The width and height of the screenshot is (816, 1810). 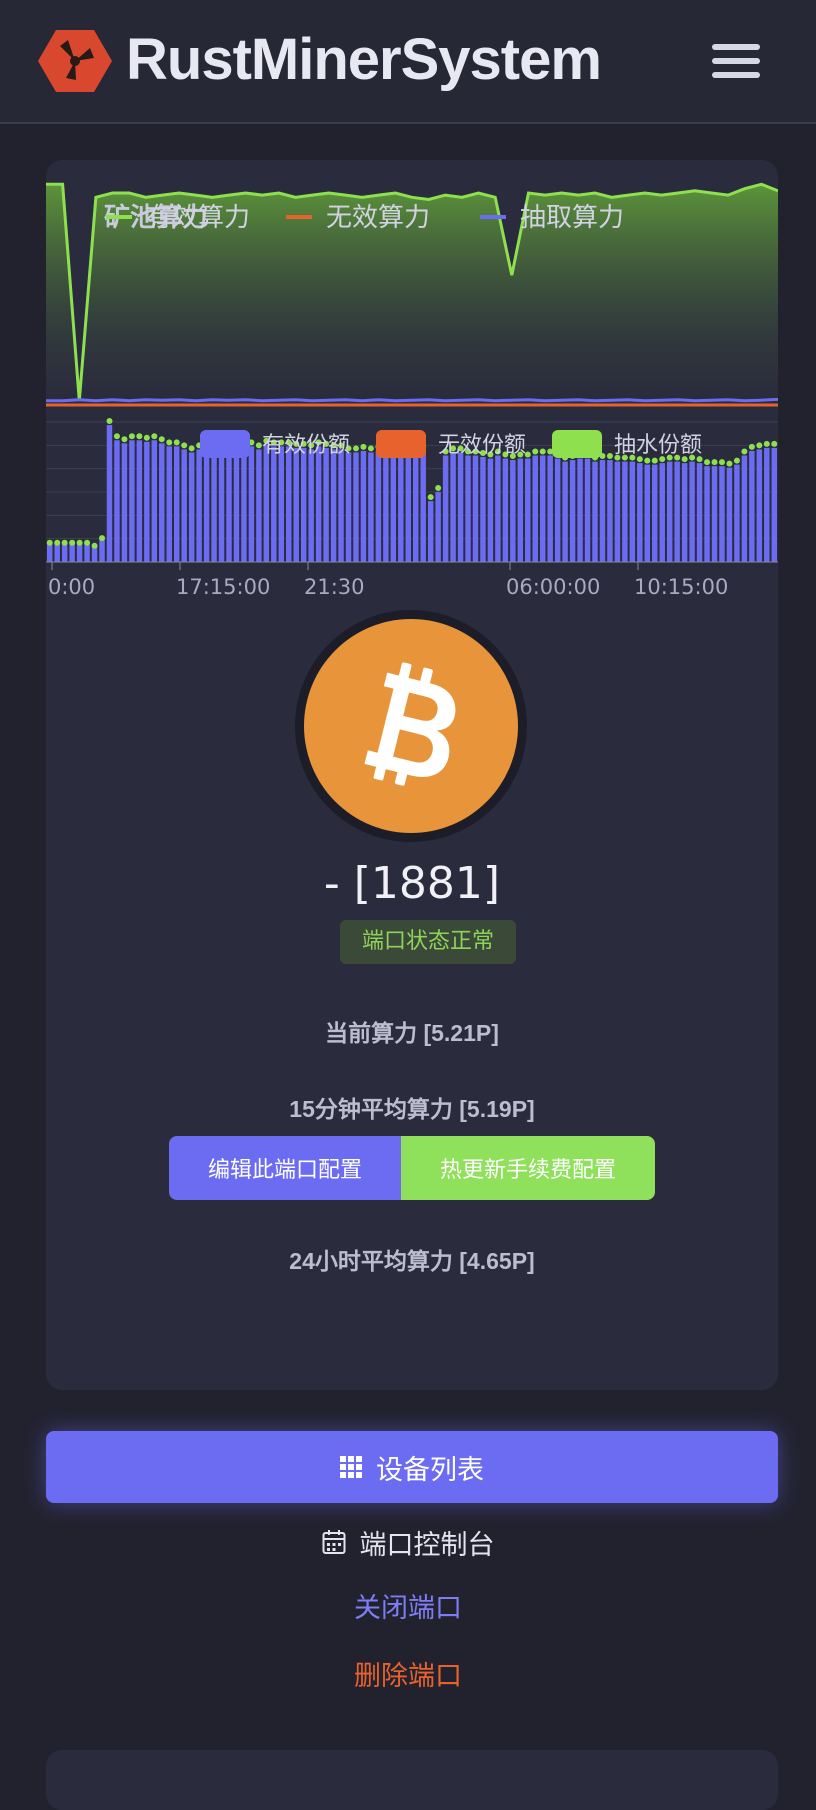 What do you see at coordinates (658, 445) in the screenshot?
I see `legend-label: 抽水份额` at bounding box center [658, 445].